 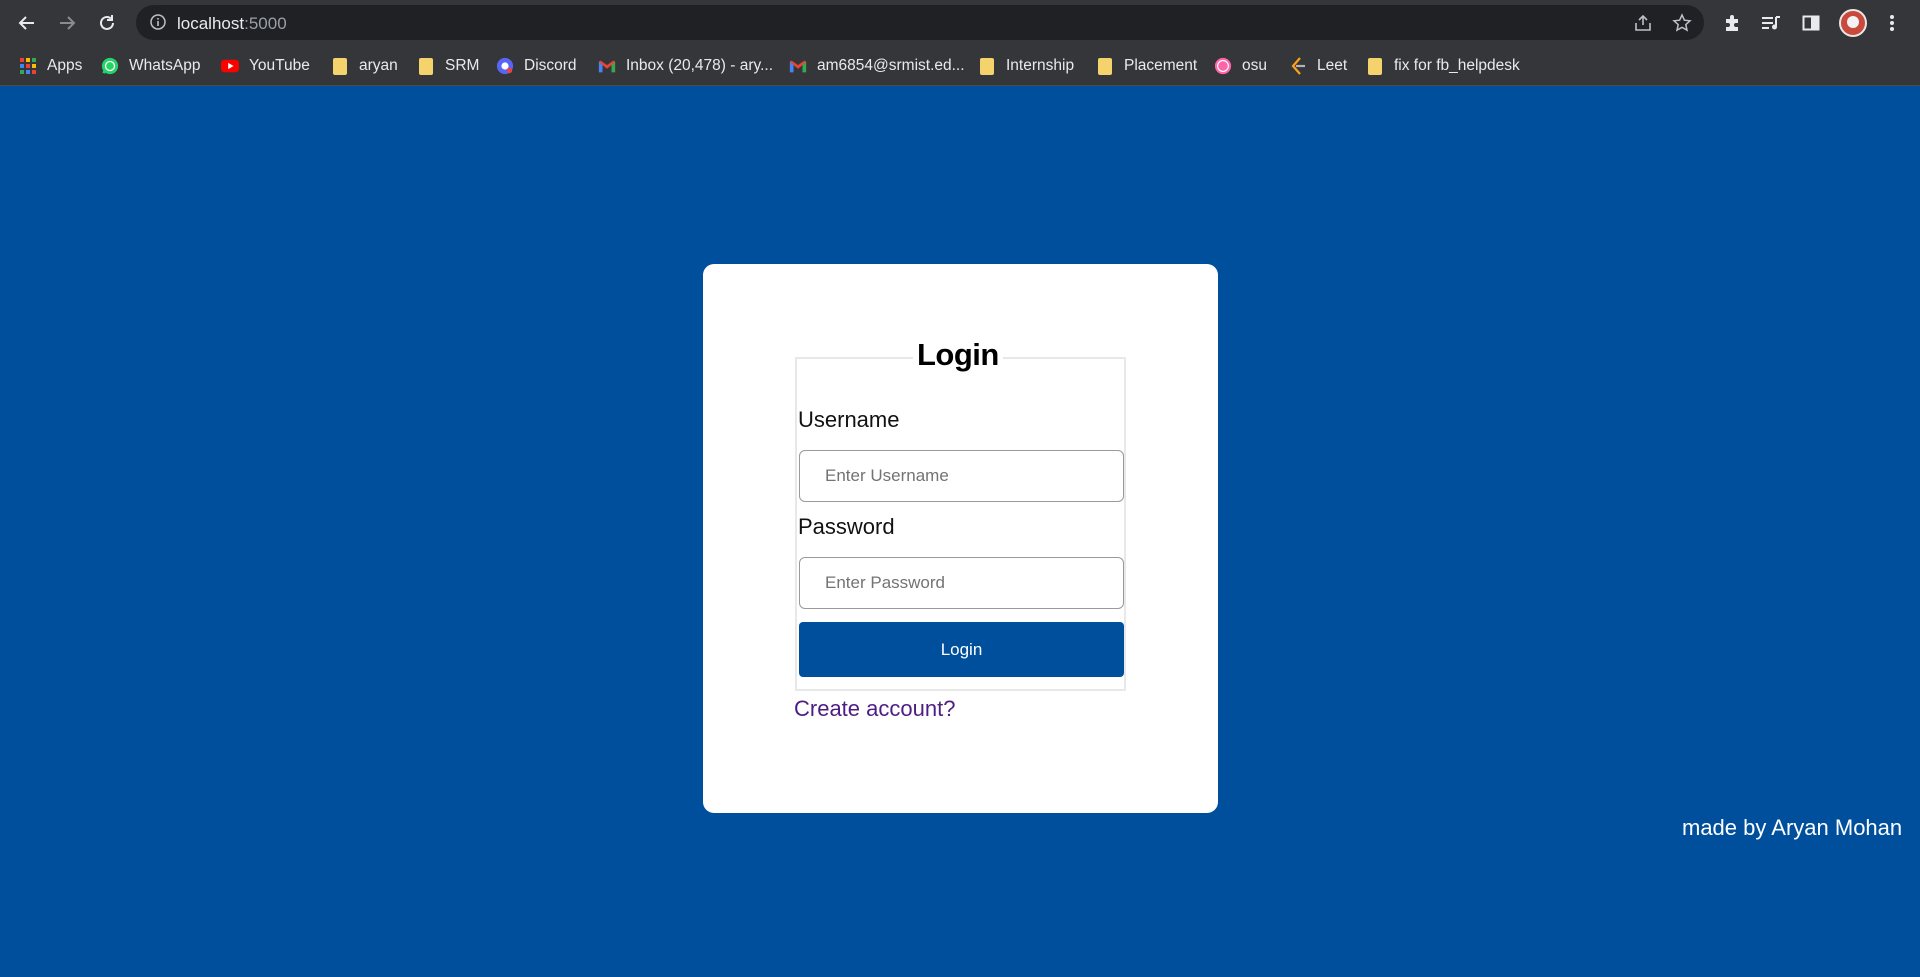 I want to click on bookmark-fix-fb-helpdesk: fix for fb_helpdesk, so click(x=1443, y=66).